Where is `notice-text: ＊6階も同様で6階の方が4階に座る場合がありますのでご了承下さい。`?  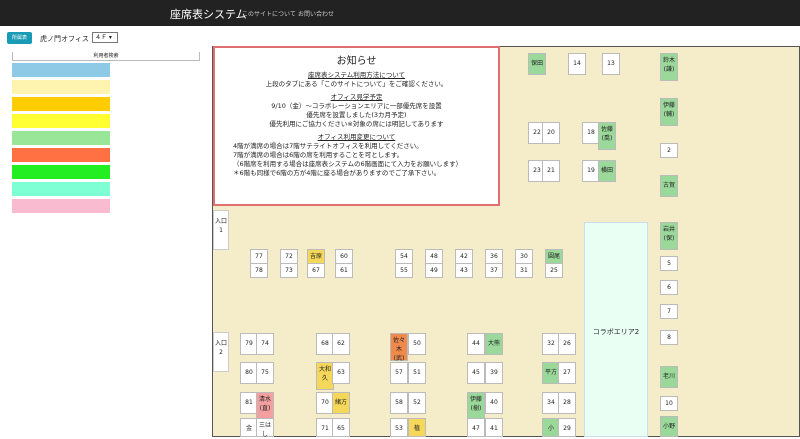 notice-text: ＊6階も同様で6階の方が4階に座る場合がありますのでご了承下さい。 is located at coordinates (337, 173).